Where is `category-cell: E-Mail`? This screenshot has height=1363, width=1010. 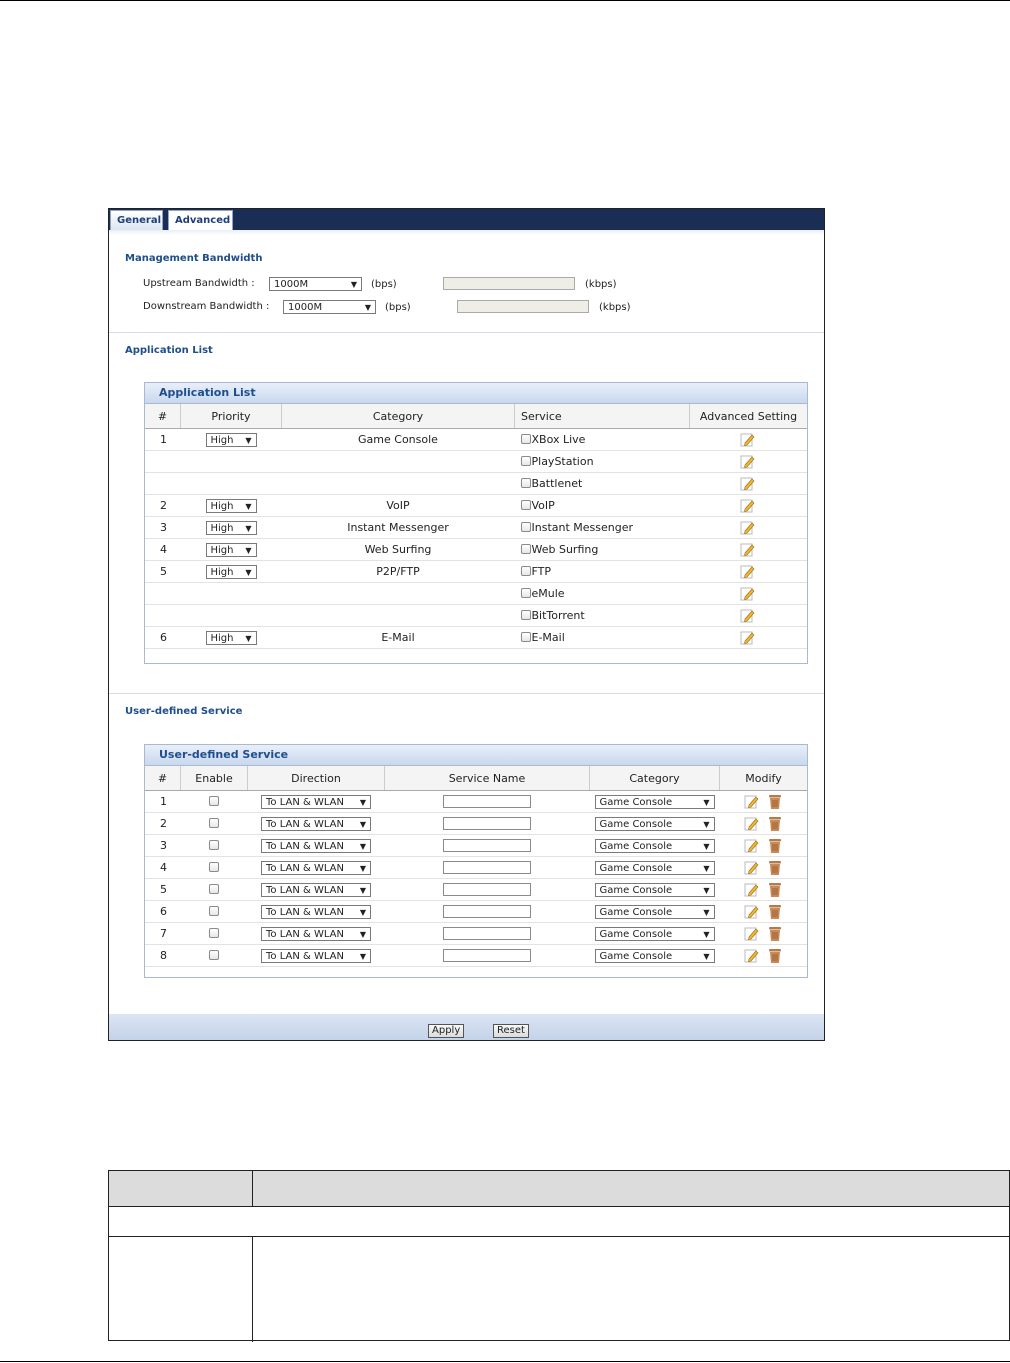
category-cell: E-Mail is located at coordinates (398, 637).